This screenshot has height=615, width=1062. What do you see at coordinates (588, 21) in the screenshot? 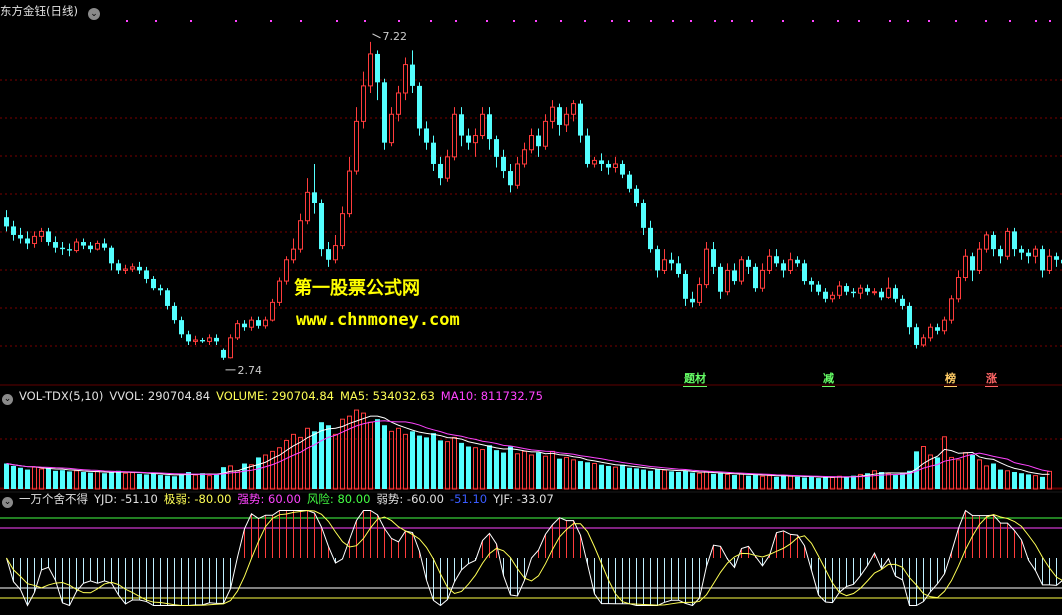
I see `top-dots` at bounding box center [588, 21].